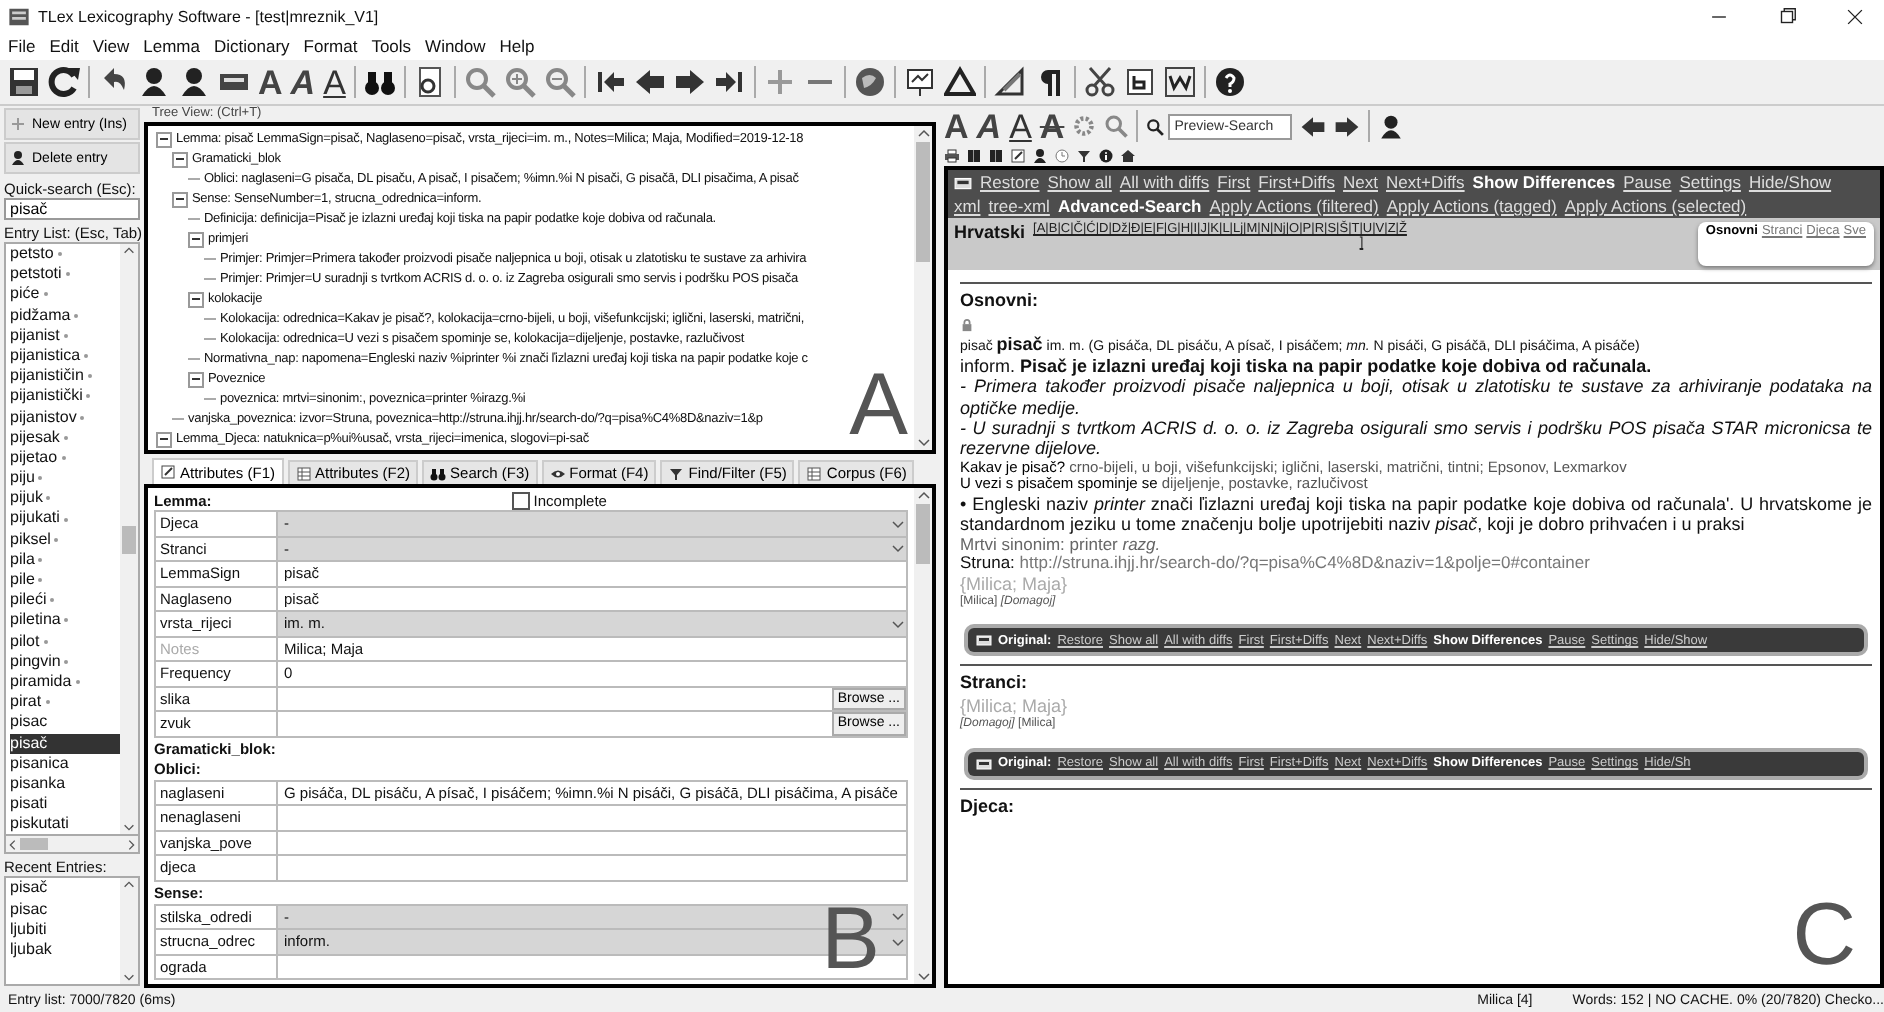 This screenshot has height=1012, width=1884. I want to click on menu-item: Format, so click(330, 46).